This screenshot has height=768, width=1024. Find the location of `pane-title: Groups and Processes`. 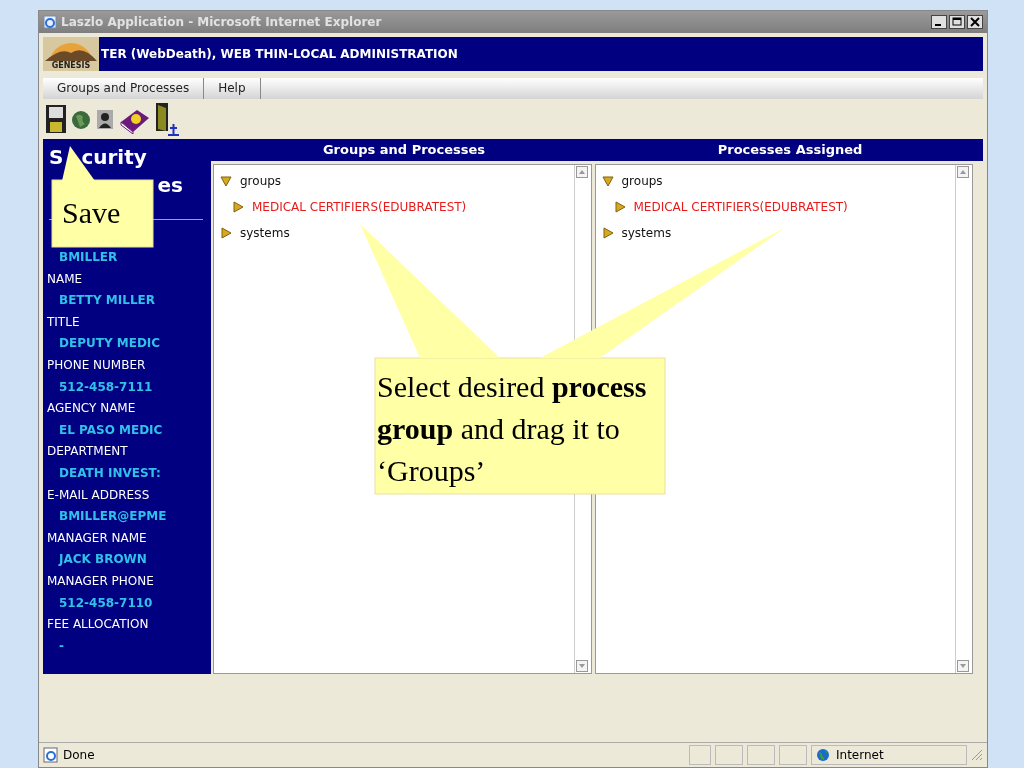

pane-title: Groups and Processes is located at coordinates (404, 150).